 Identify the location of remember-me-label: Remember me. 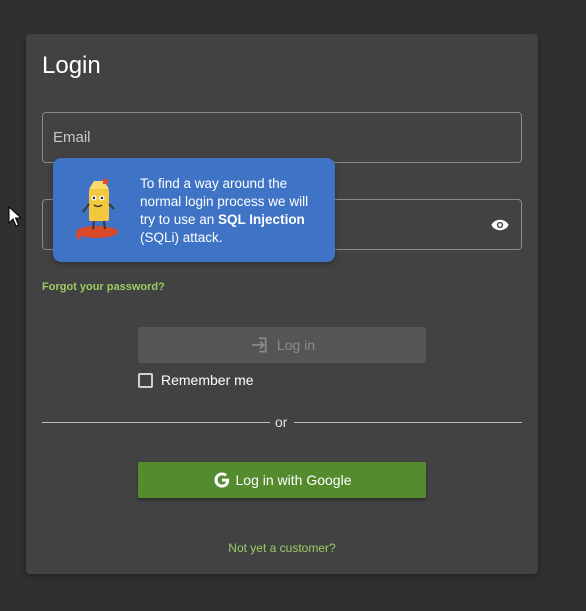
(207, 380).